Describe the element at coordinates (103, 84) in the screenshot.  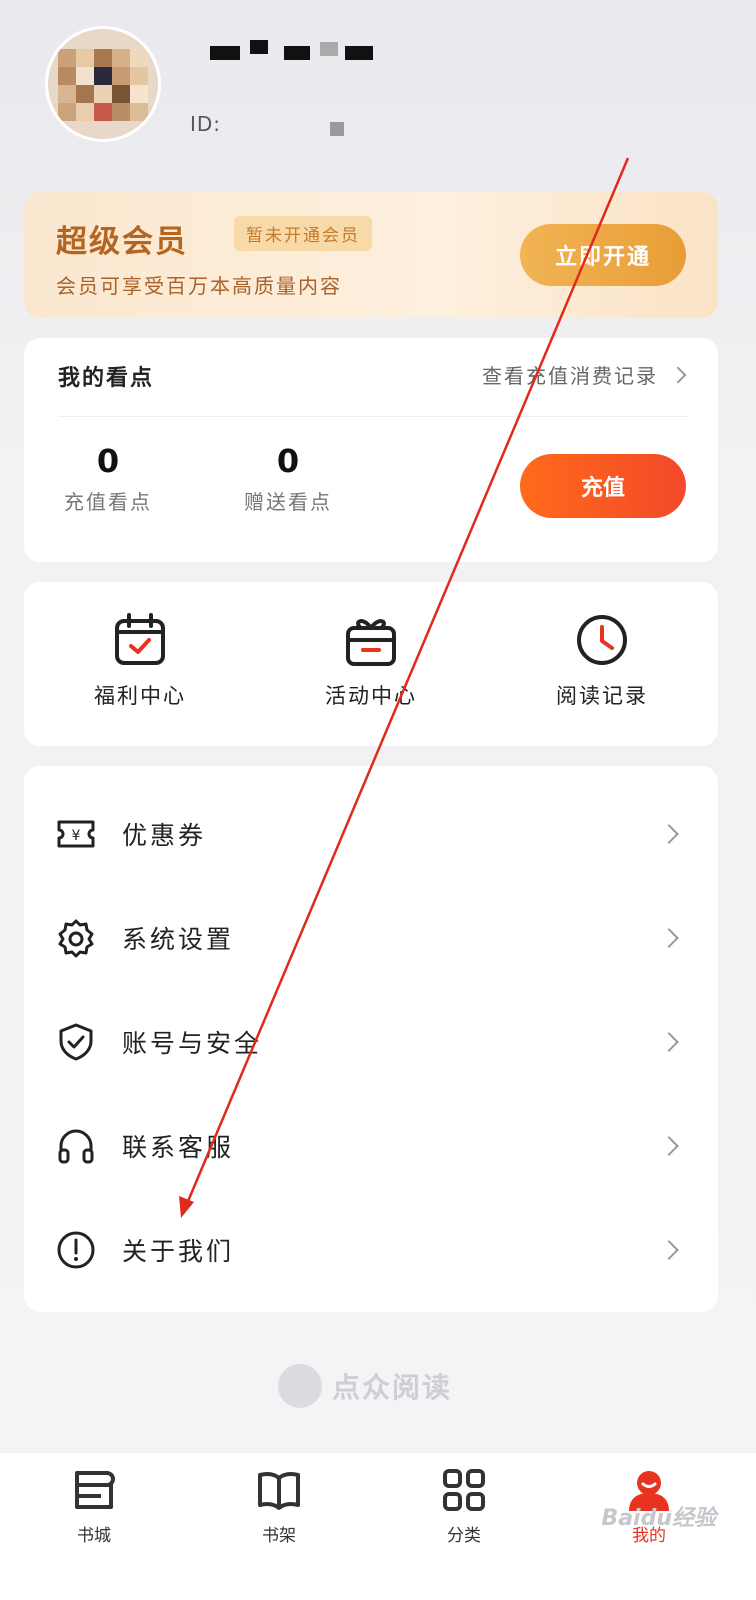
I see `avatar` at that location.